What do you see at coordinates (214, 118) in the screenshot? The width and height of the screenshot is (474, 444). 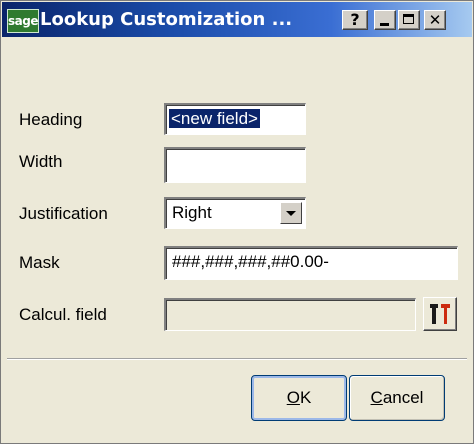 I see `heading-selected-text: <new field>` at bounding box center [214, 118].